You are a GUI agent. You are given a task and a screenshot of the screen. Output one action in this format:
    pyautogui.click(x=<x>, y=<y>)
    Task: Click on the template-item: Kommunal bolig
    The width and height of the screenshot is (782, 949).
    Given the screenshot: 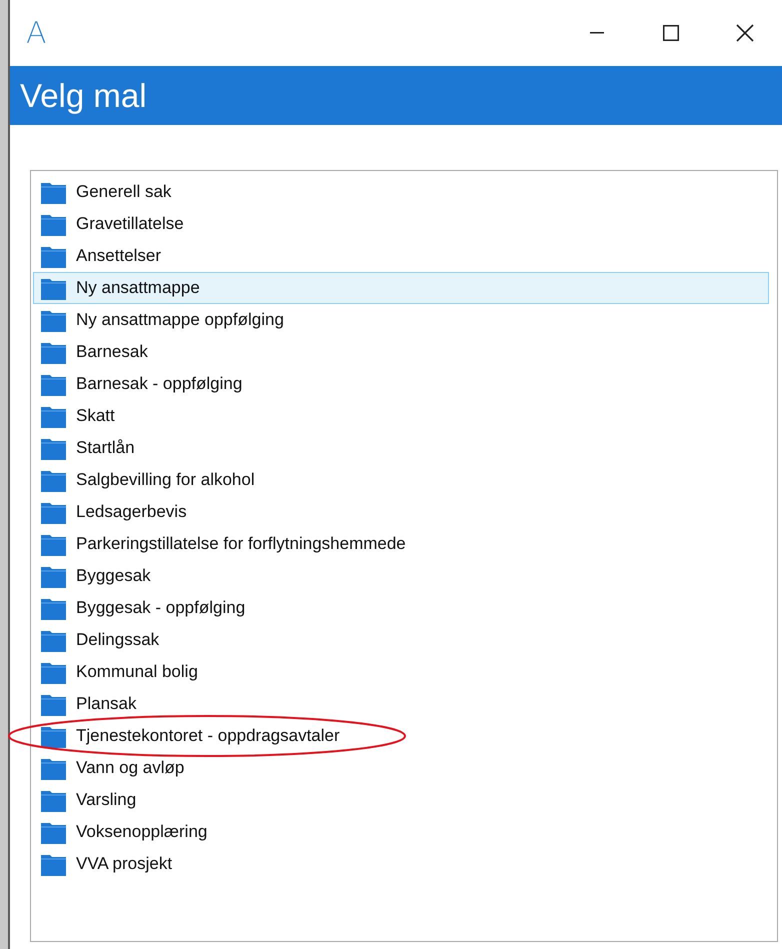 What is the action you would take?
    pyautogui.click(x=401, y=672)
    